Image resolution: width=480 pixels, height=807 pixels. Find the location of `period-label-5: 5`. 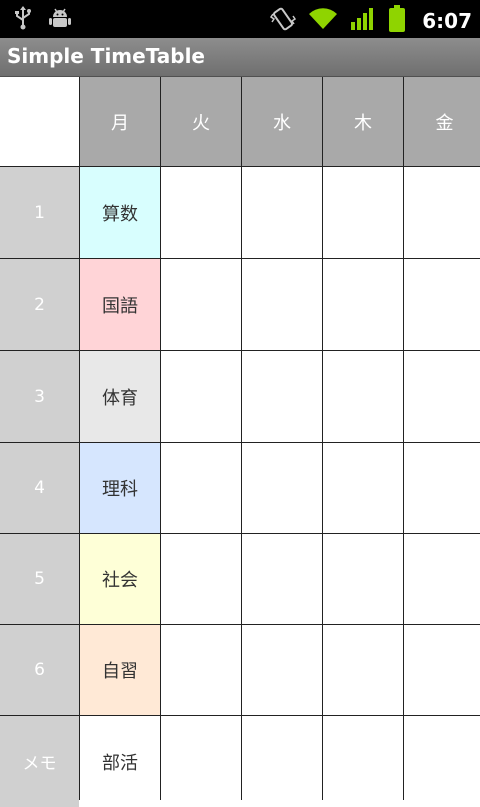

period-label-5: 5 is located at coordinates (39, 579).